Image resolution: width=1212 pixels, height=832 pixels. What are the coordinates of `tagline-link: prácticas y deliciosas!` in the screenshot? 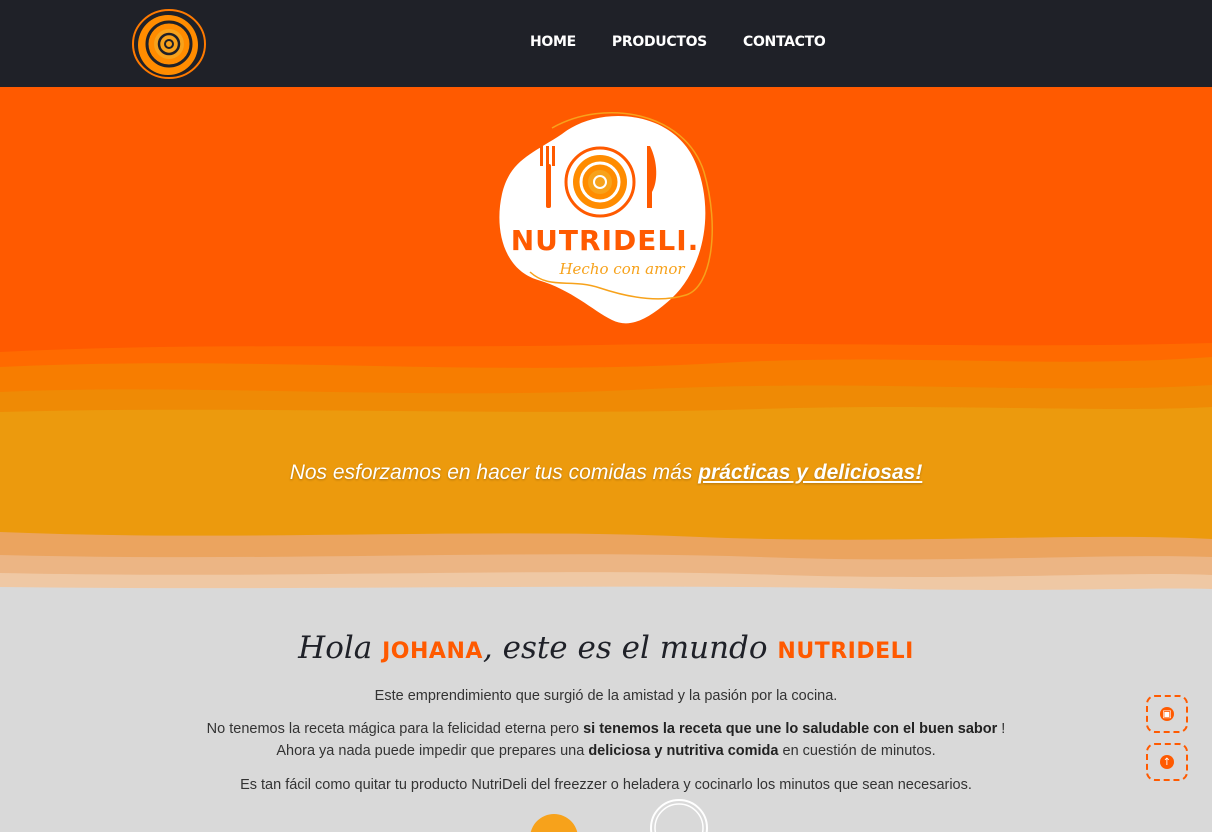 It's located at (810, 472).